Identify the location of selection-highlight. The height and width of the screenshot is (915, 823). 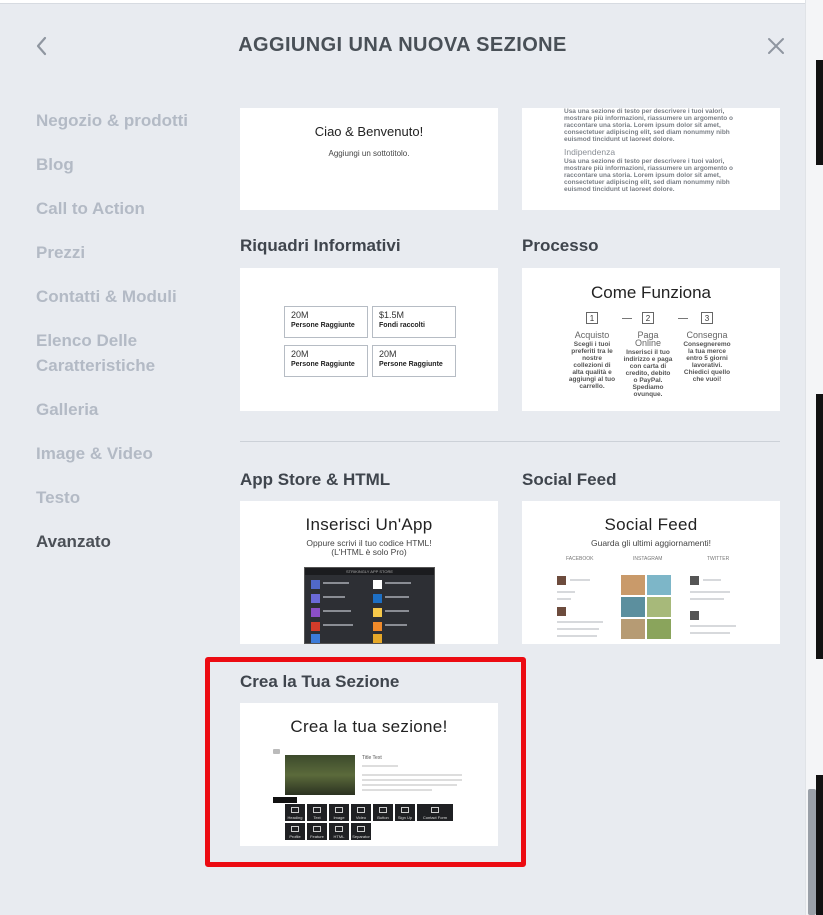
(365, 762).